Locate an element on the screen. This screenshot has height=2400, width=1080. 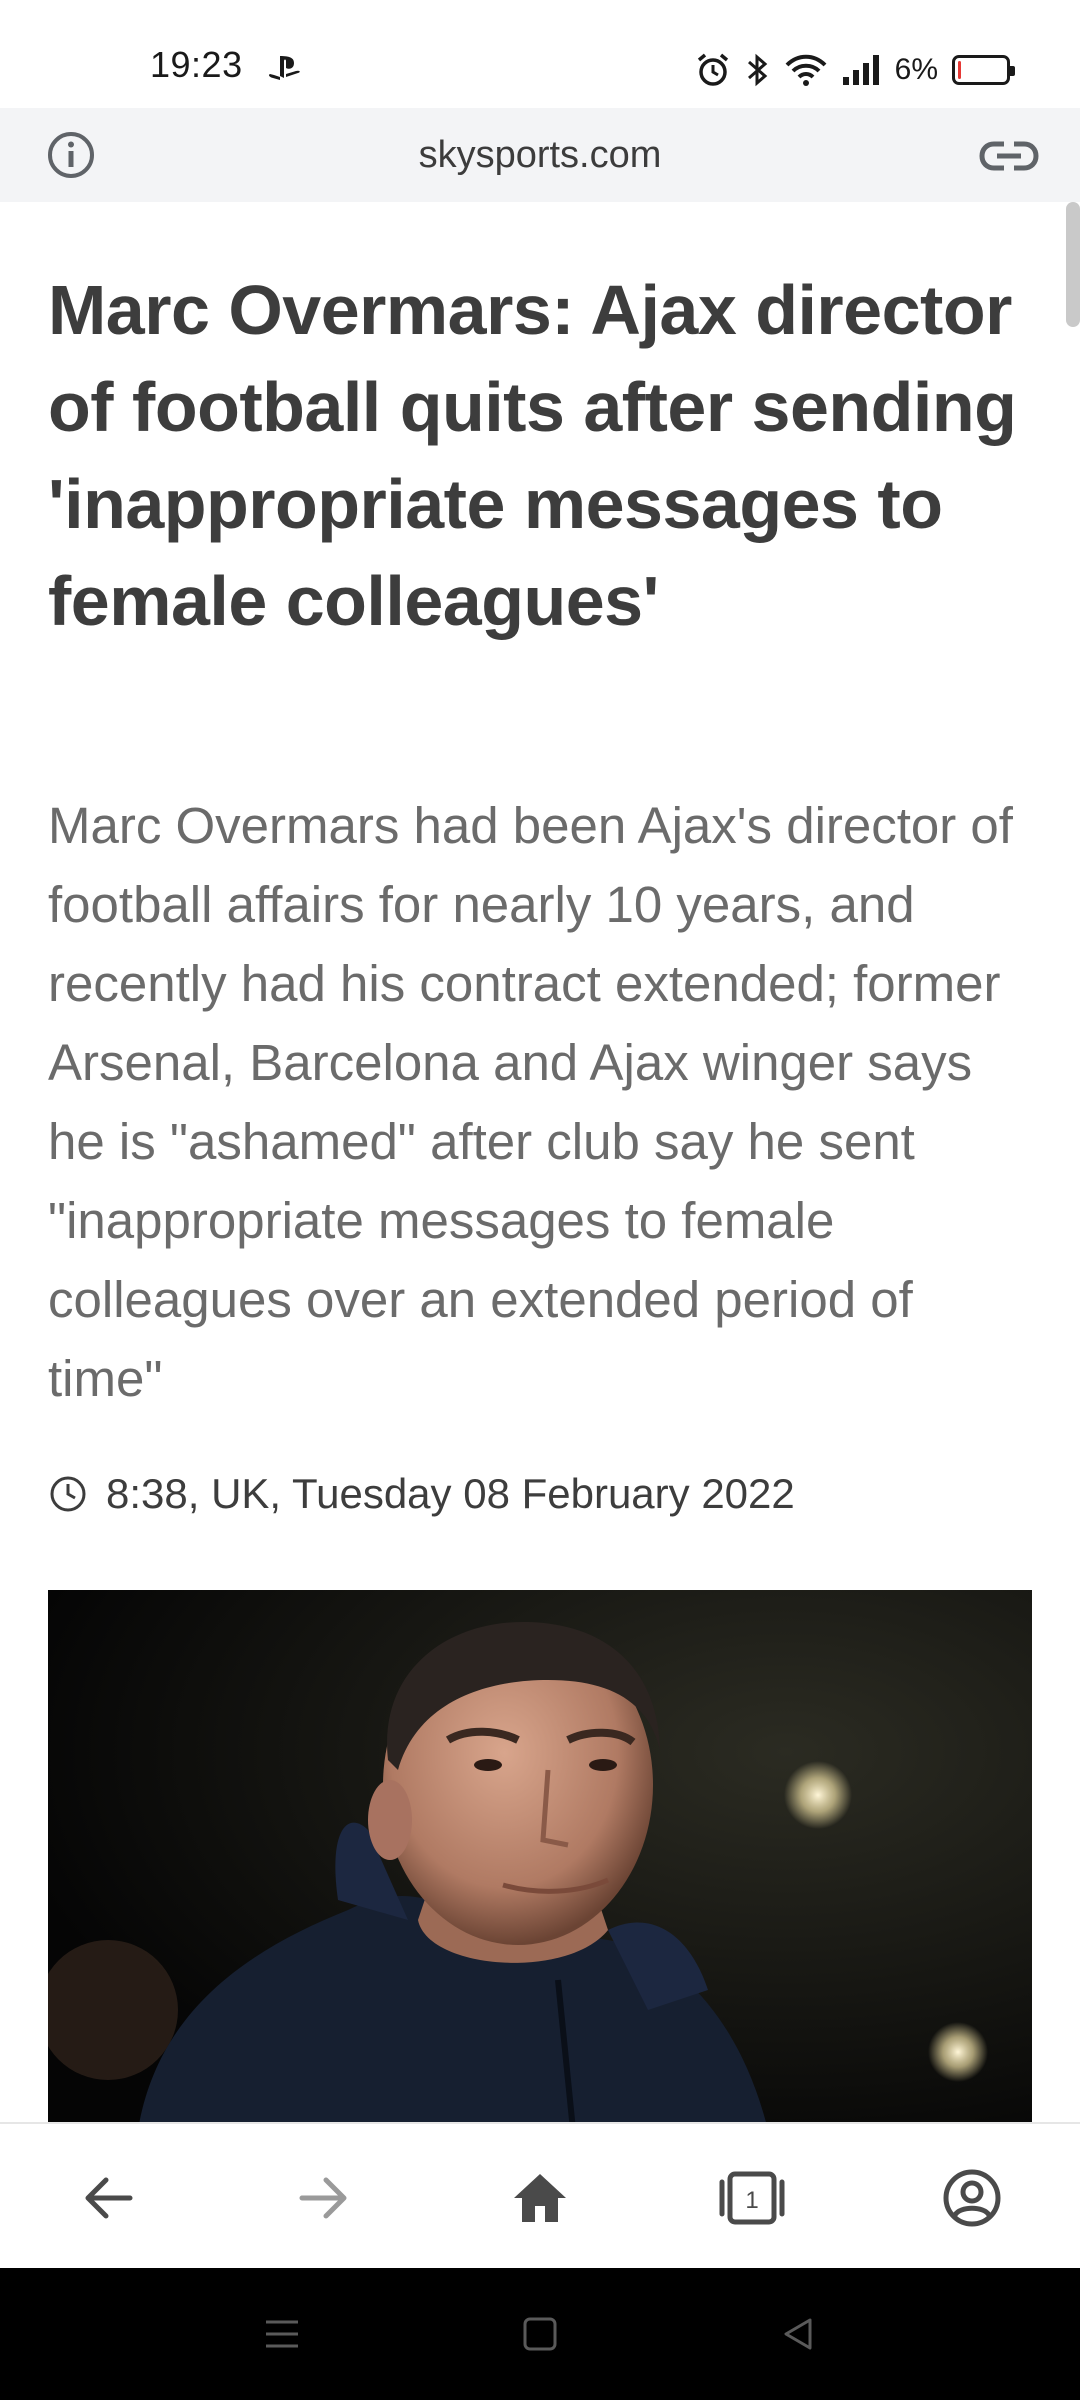
wifi-icon is located at coordinates (806, 70).